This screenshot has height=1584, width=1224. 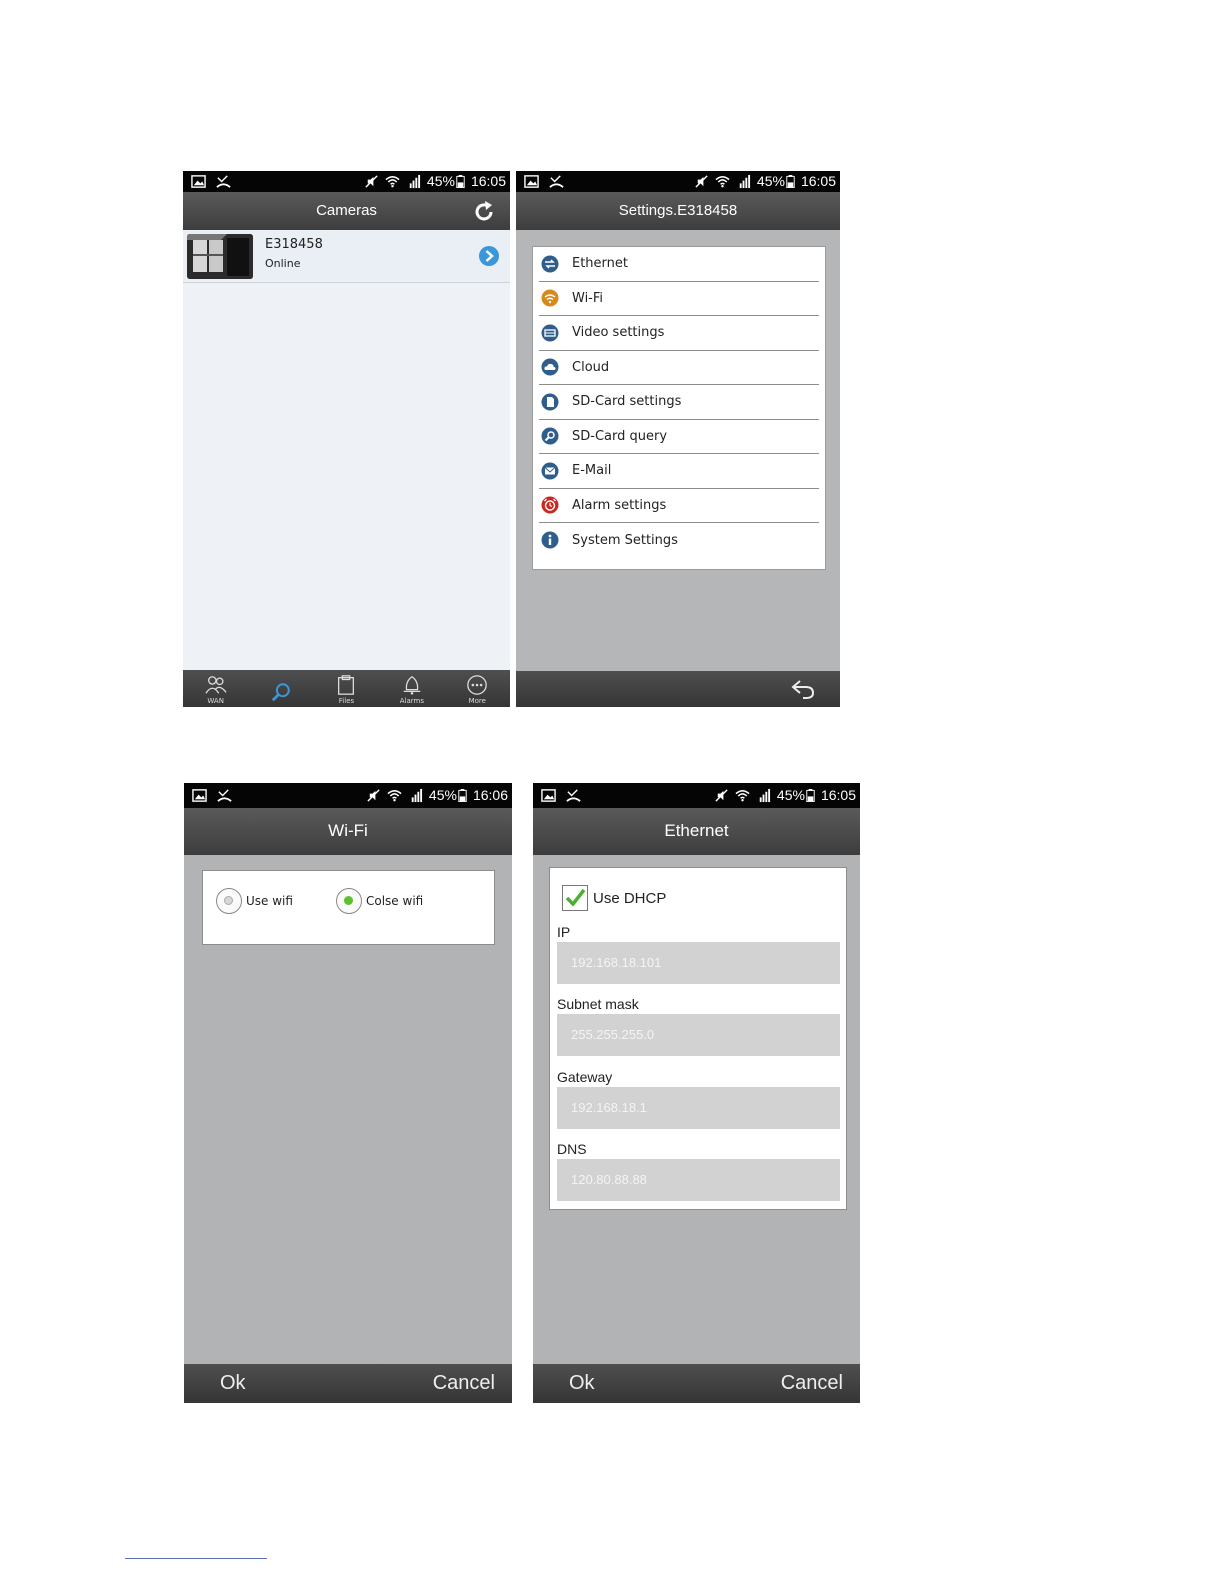 I want to click on dhcp-checkbox, so click(x=575, y=898).